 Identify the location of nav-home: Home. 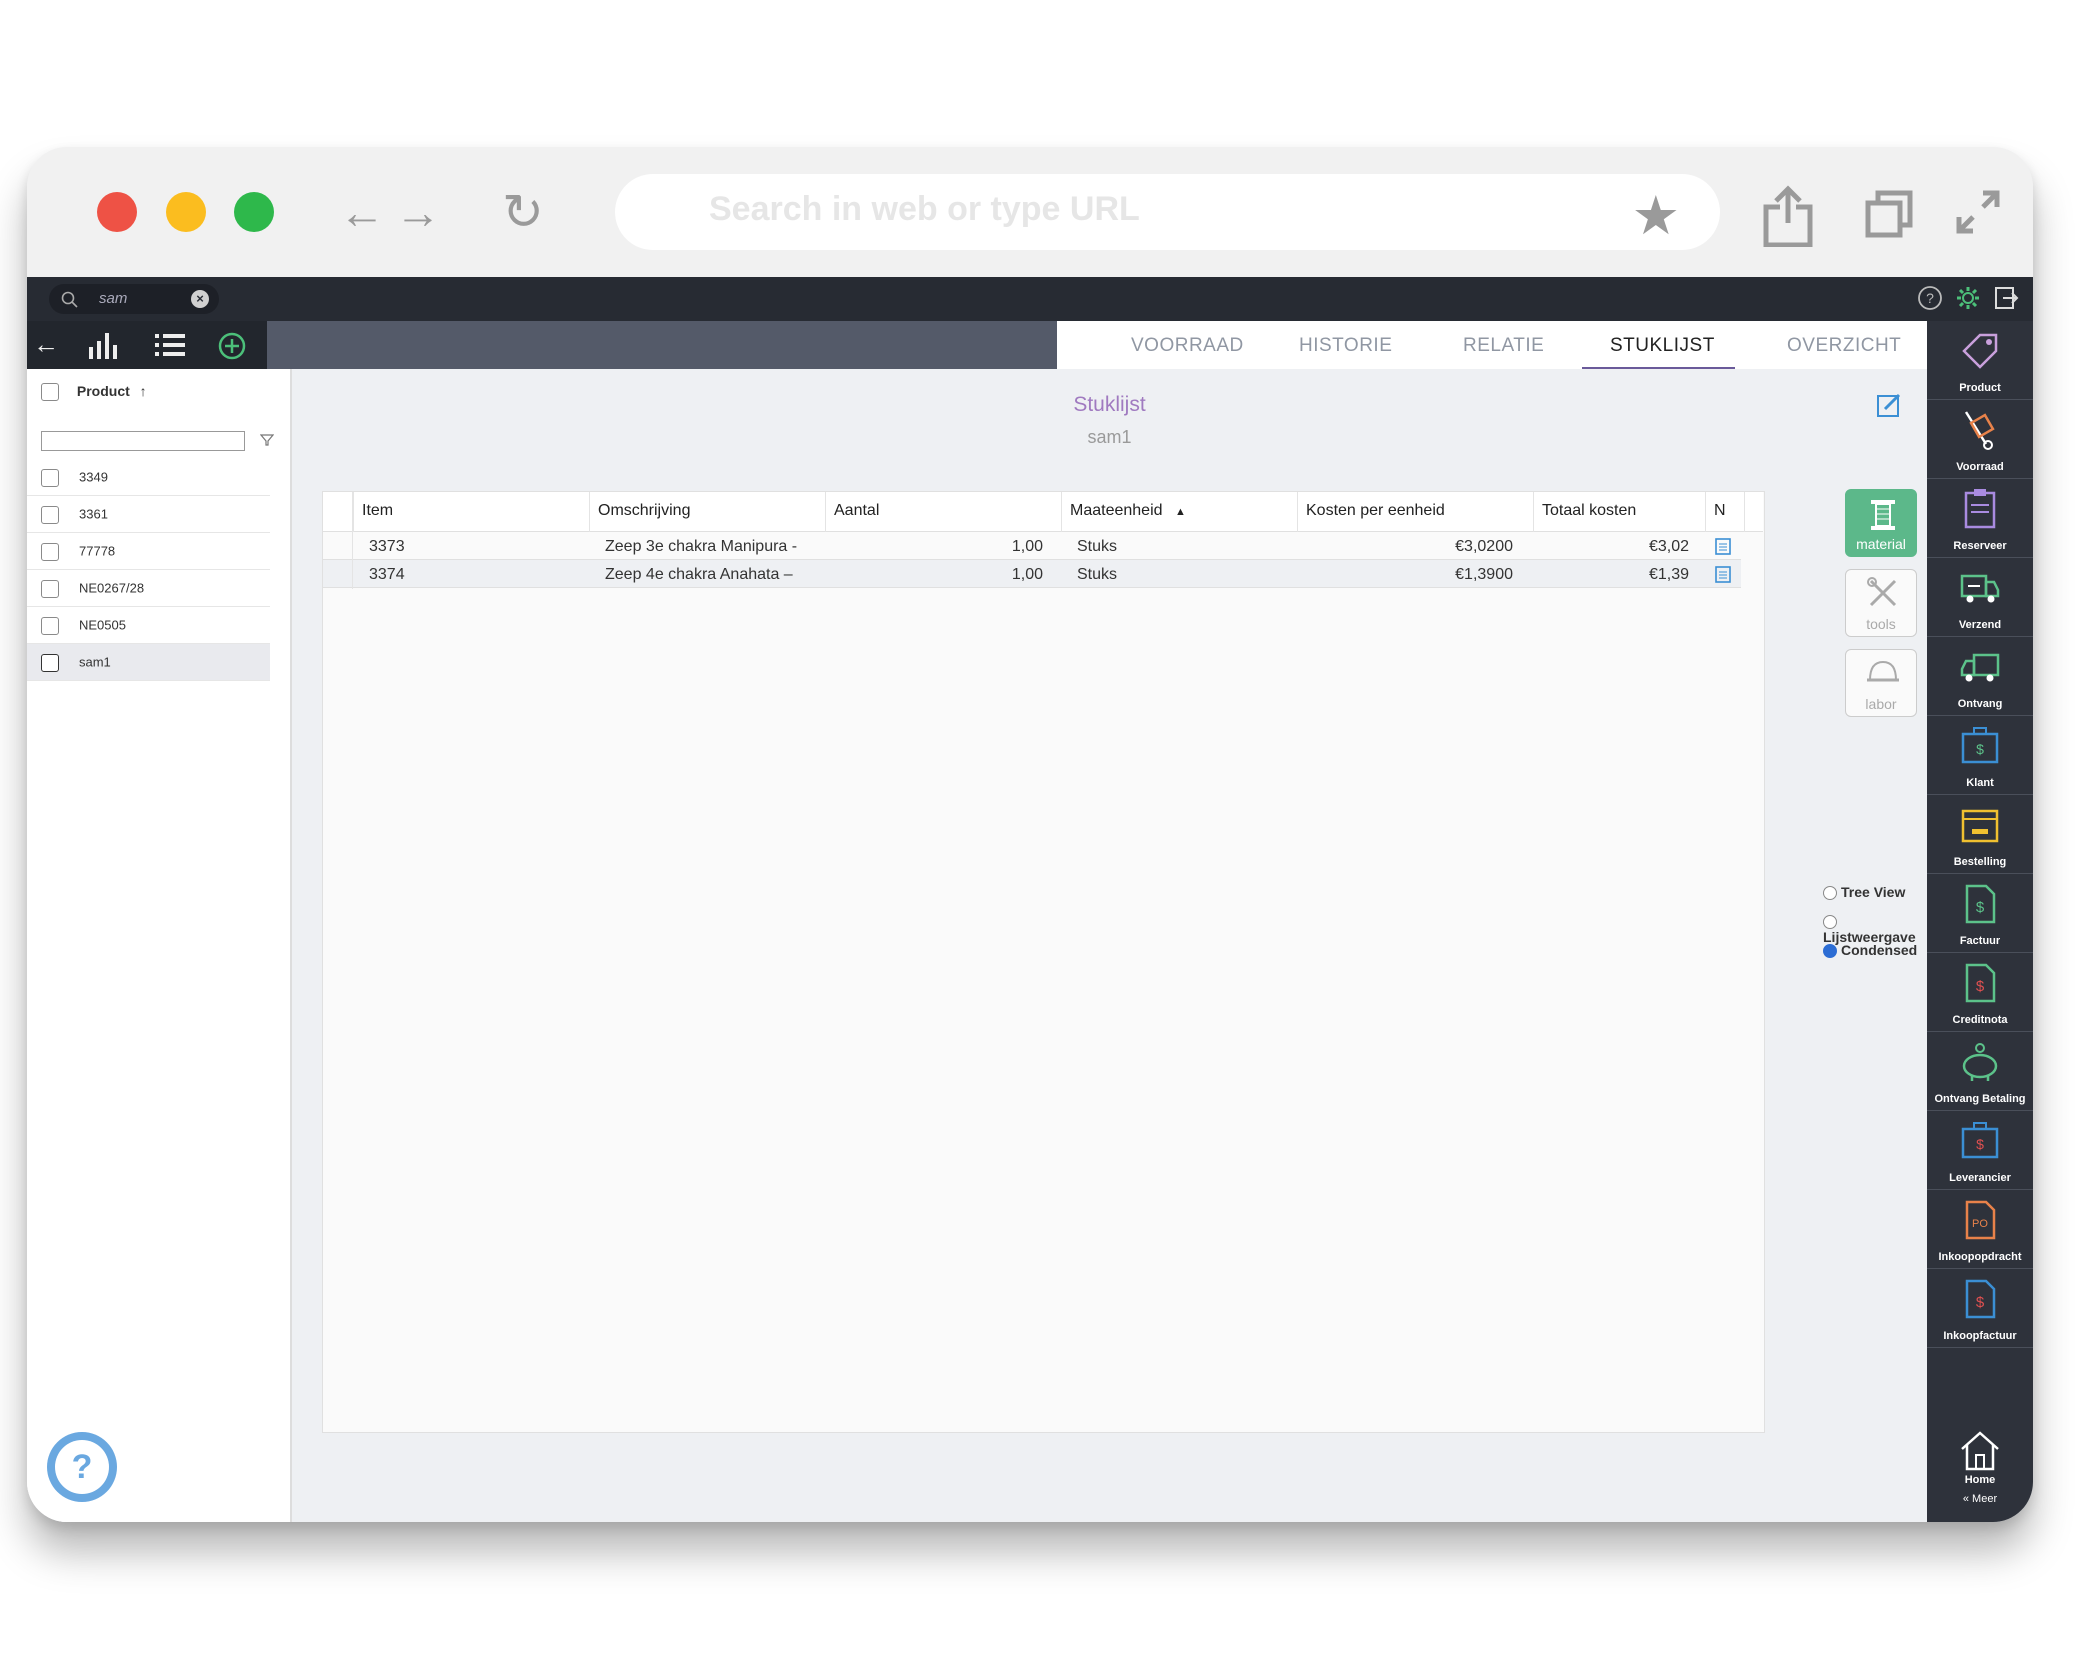
(1980, 1456).